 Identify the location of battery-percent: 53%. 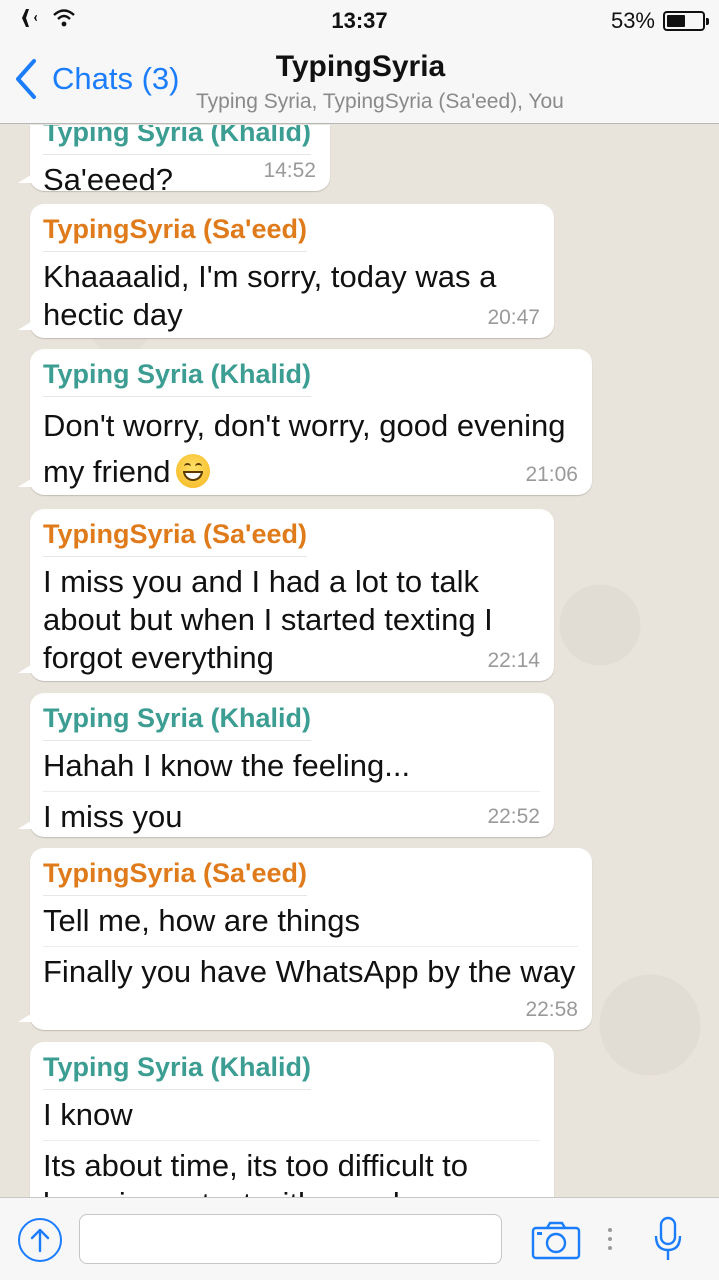
(632, 20).